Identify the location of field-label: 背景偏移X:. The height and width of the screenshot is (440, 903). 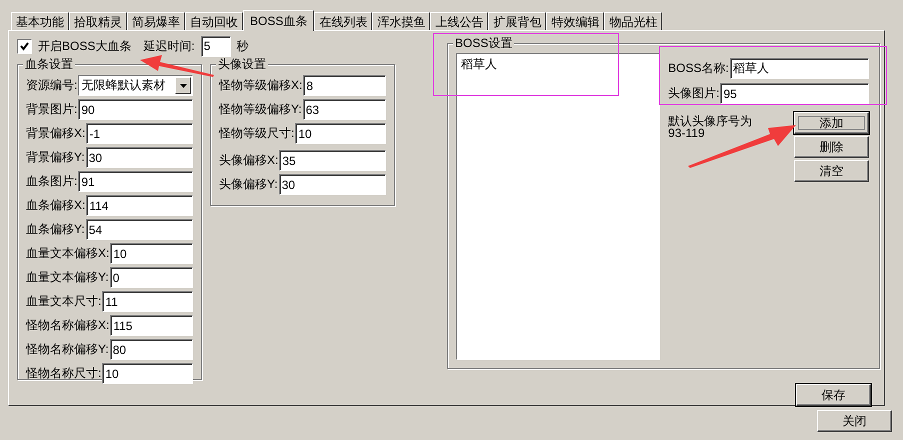
(56, 133).